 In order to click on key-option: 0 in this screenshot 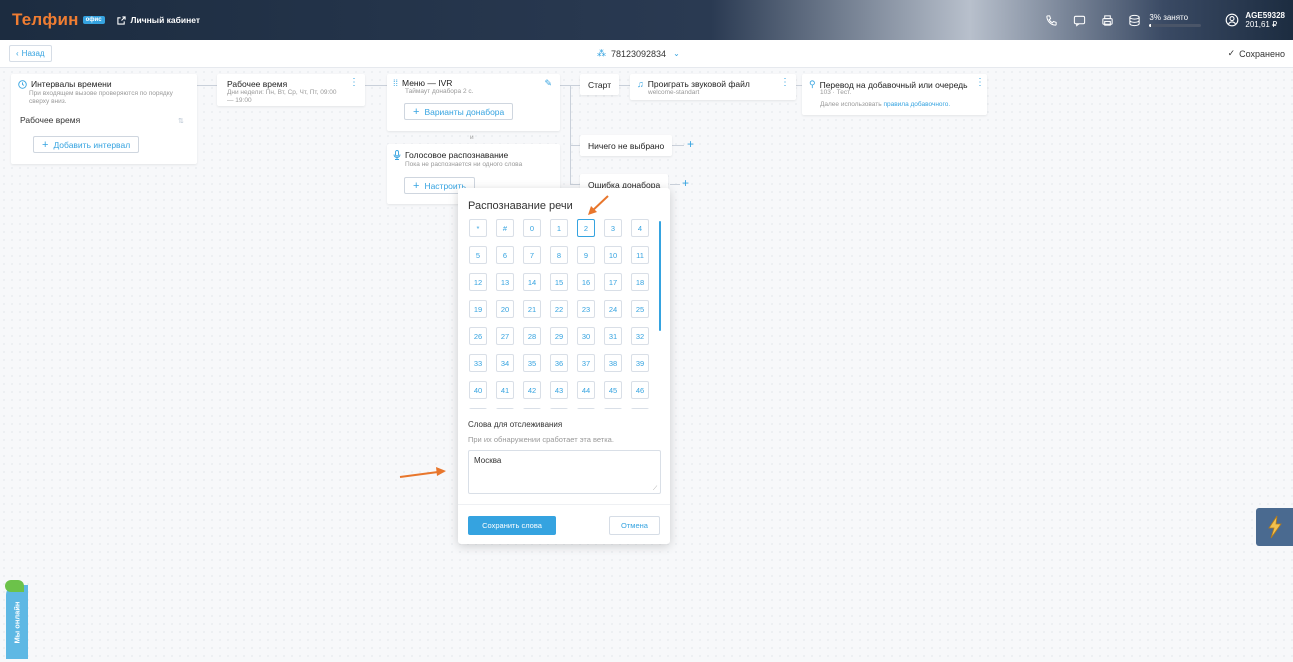, I will do `click(532, 228)`.